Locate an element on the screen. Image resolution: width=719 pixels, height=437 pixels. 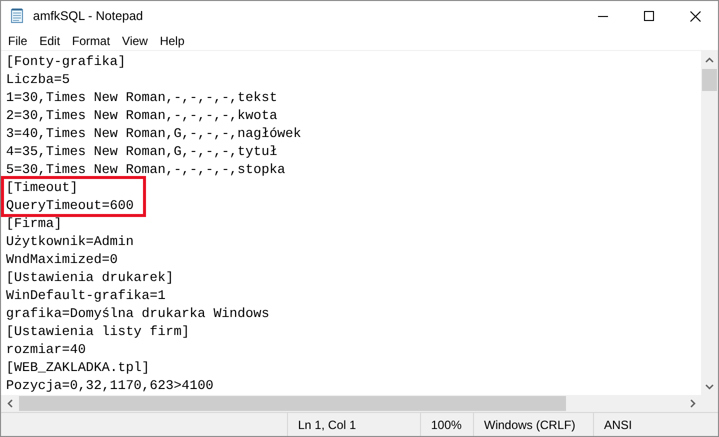
menu-item: File is located at coordinates (17, 41).